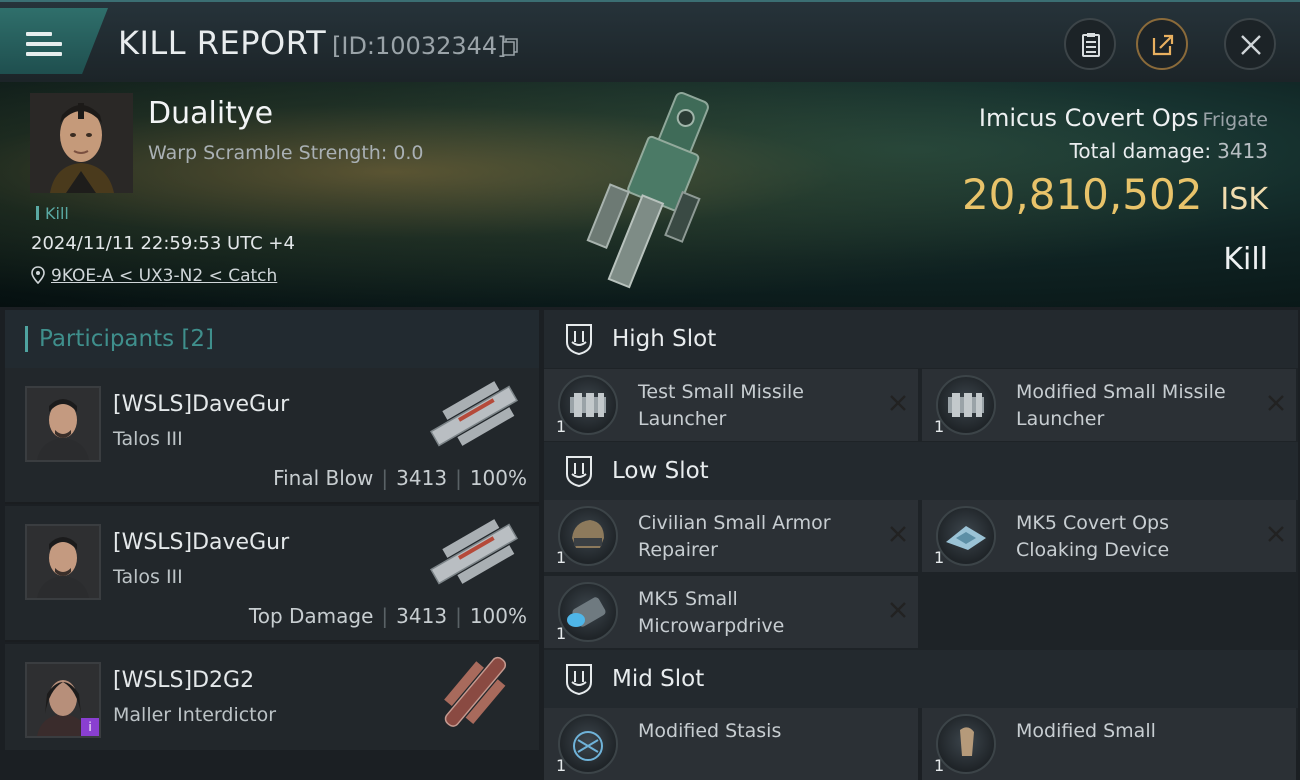 This screenshot has width=1300, height=780. I want to click on total-damage: Total damage: 3413, so click(1169, 151).